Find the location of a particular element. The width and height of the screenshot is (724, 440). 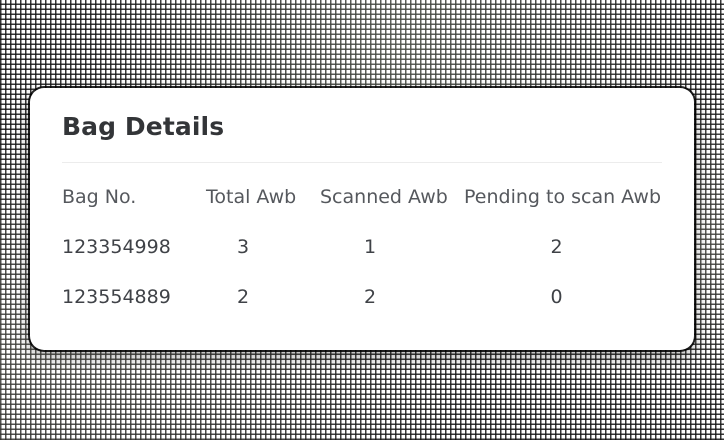

column-header-bag-no: Bag No. is located at coordinates (99, 197).